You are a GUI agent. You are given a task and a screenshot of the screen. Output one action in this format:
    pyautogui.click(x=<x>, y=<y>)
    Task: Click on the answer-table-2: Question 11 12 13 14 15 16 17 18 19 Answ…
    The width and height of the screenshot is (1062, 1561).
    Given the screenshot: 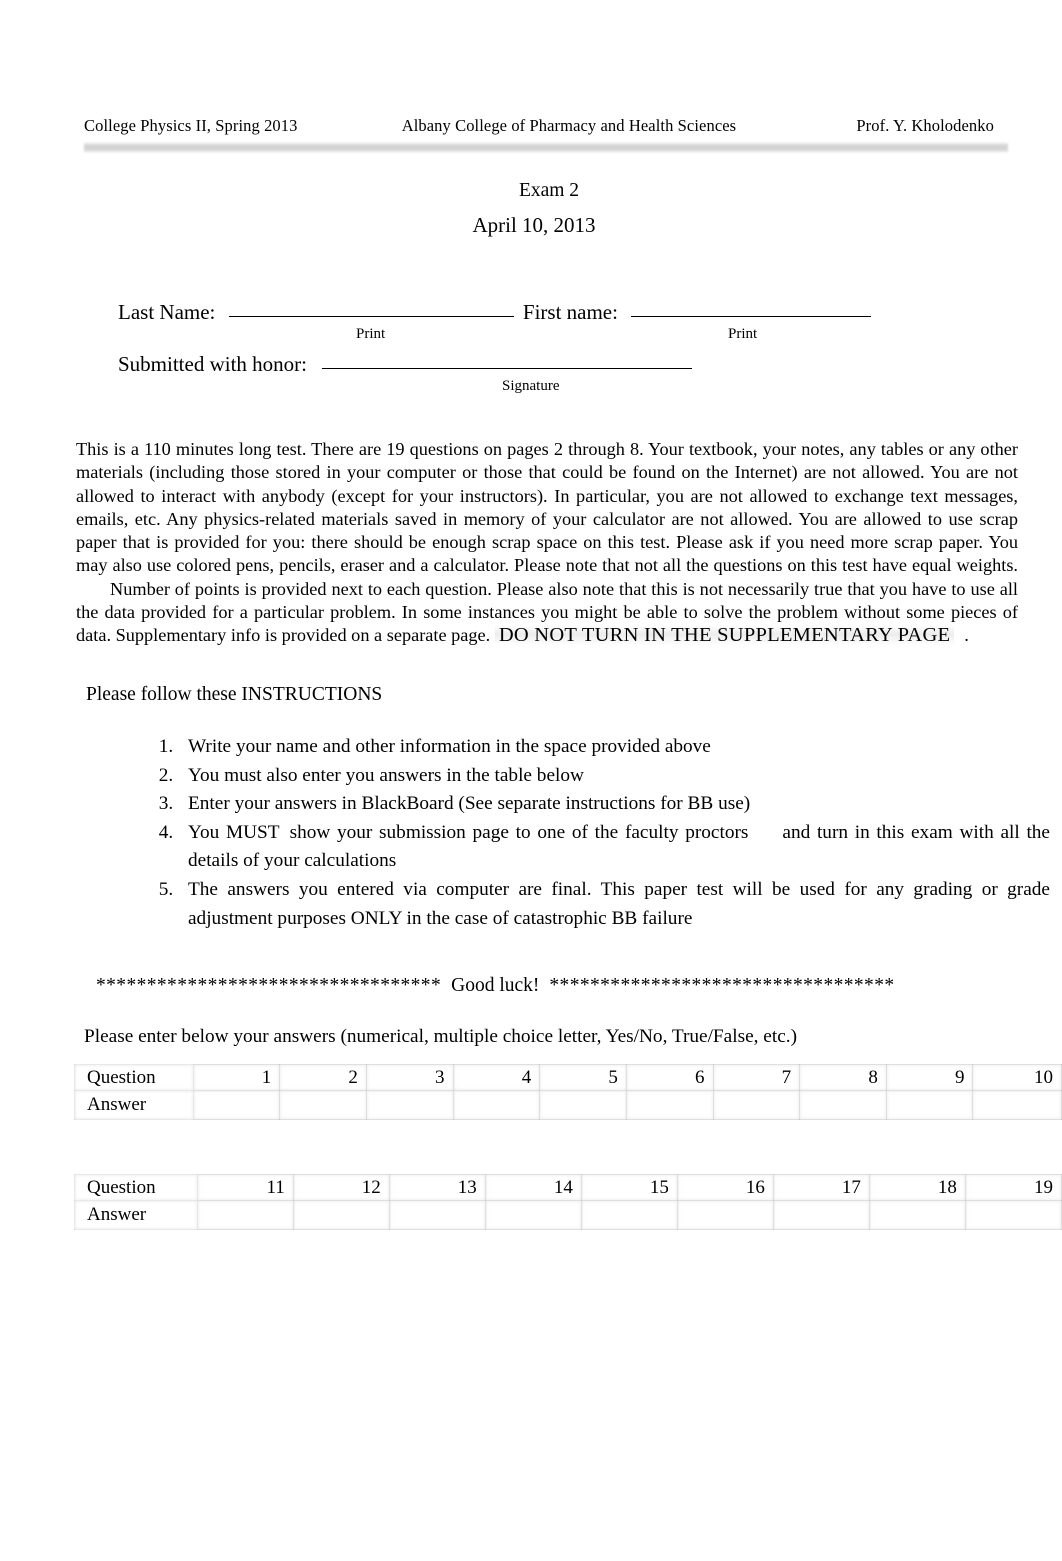 What is the action you would take?
    pyautogui.click(x=568, y=1202)
    